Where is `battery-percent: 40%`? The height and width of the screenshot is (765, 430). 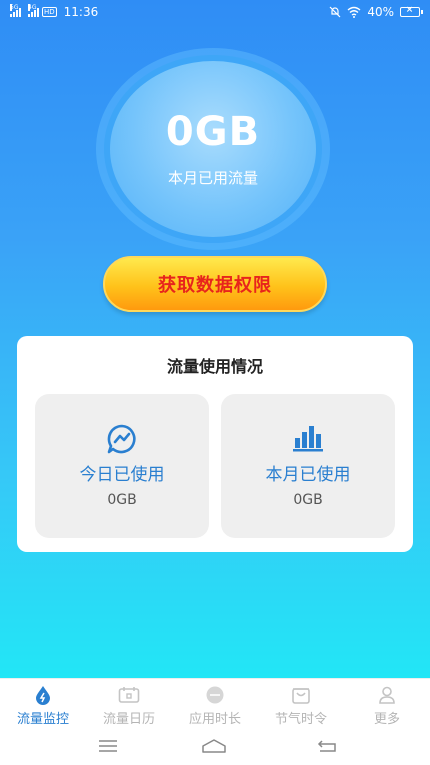
battery-percent: 40% is located at coordinates (380, 12).